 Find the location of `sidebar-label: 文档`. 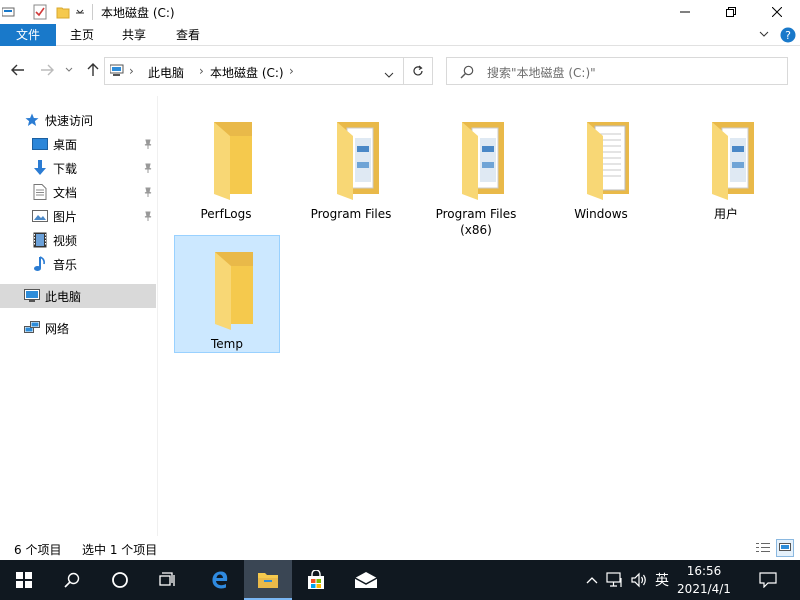

sidebar-label: 文档 is located at coordinates (65, 192).